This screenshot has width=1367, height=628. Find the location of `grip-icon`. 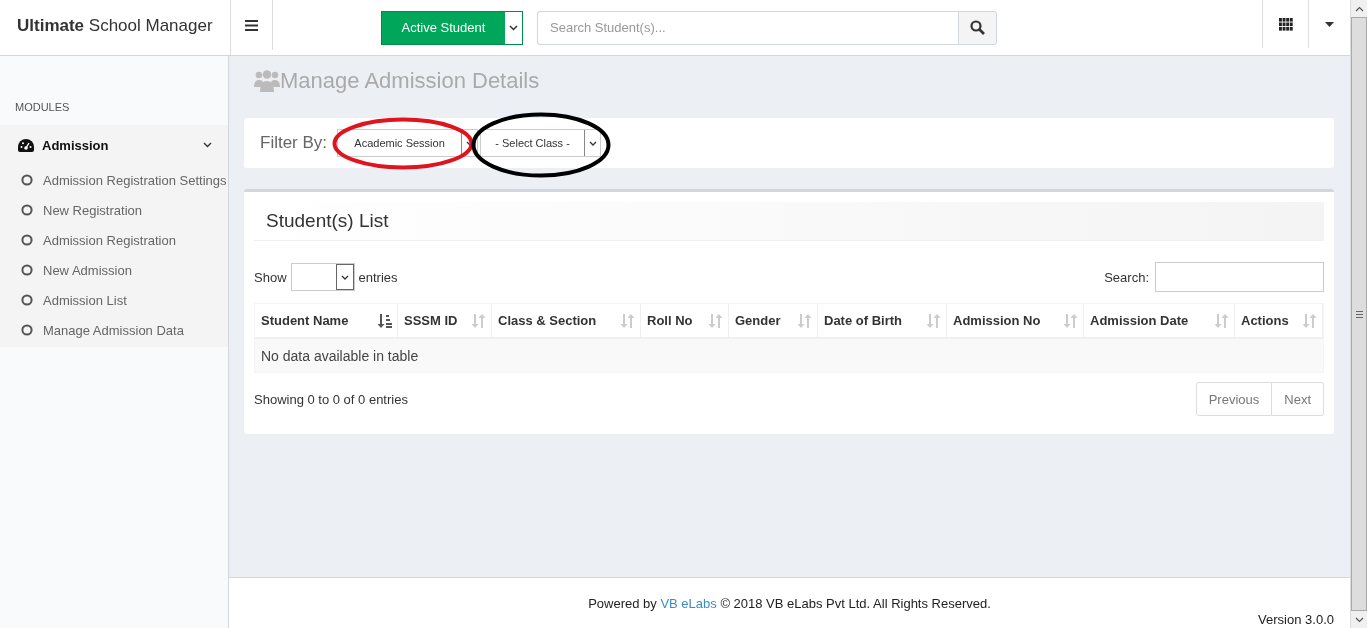

grip-icon is located at coordinates (1359, 314).